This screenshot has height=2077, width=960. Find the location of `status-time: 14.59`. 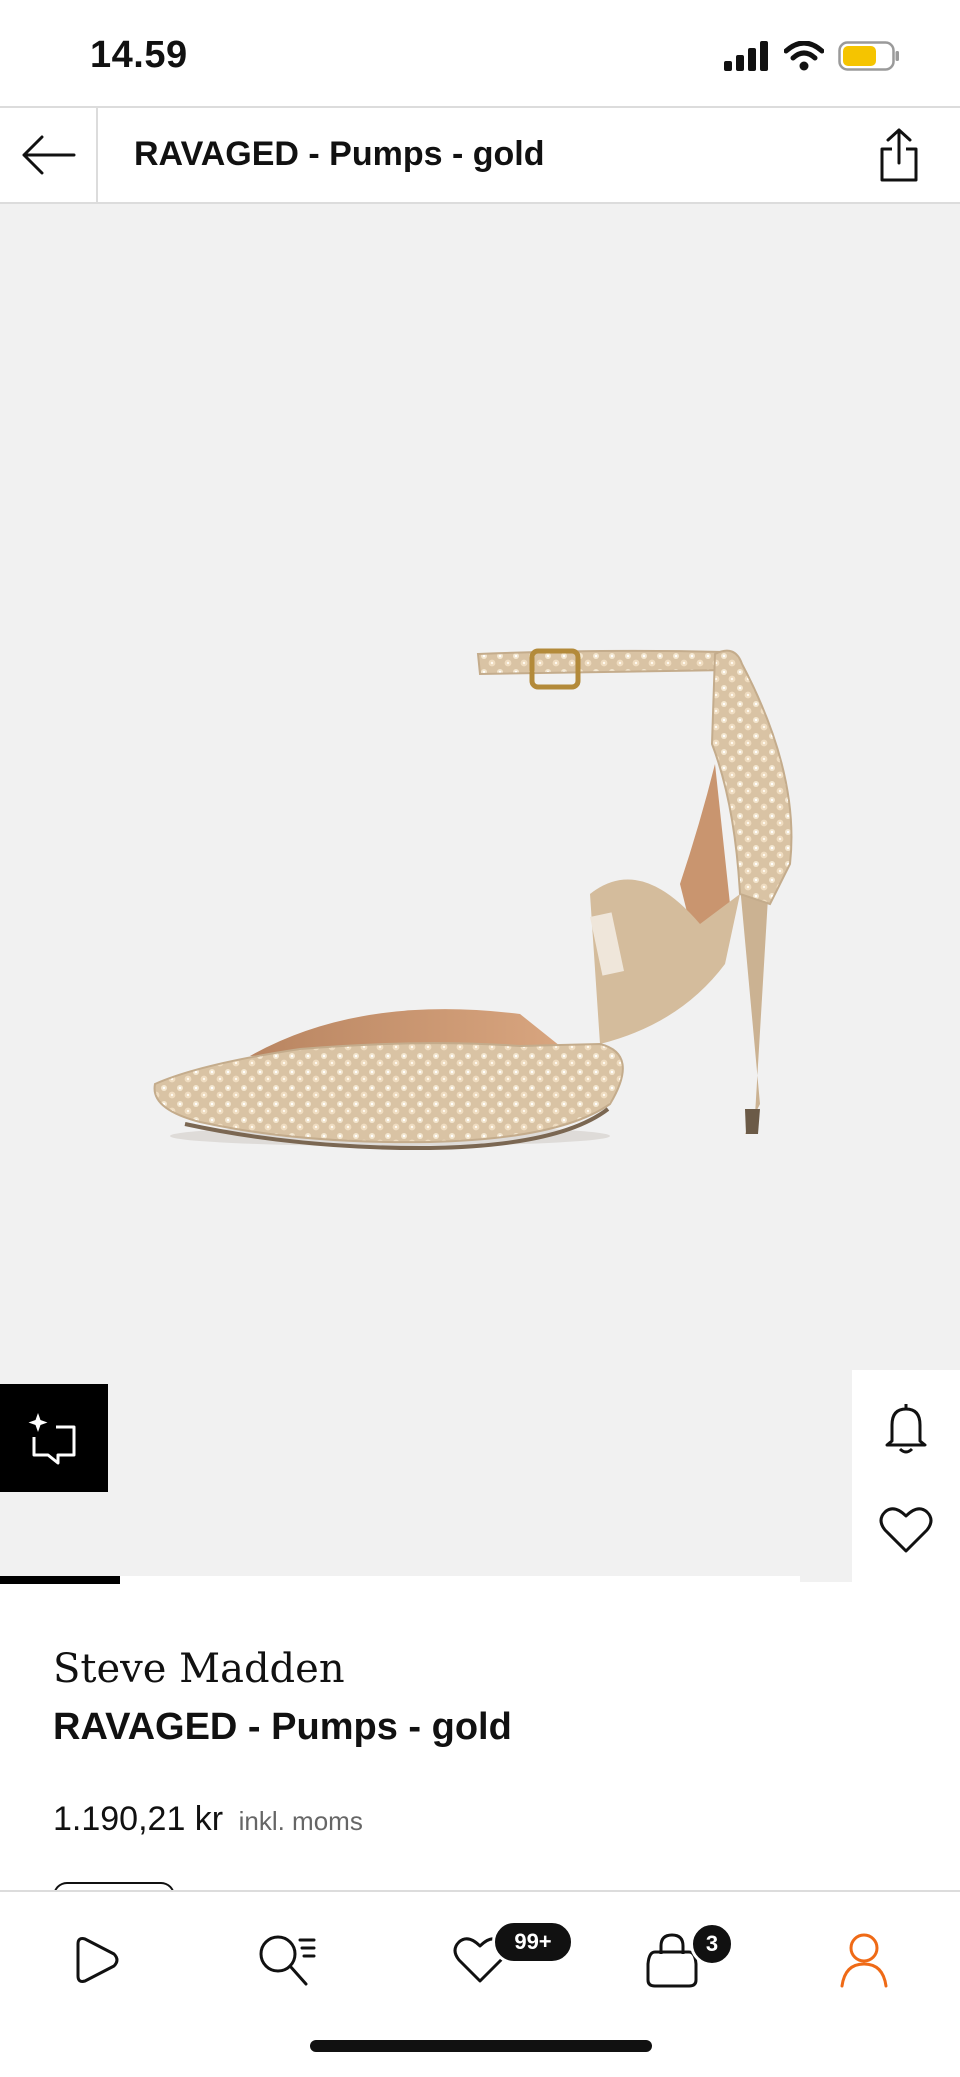

status-time: 14.59 is located at coordinates (139, 55).